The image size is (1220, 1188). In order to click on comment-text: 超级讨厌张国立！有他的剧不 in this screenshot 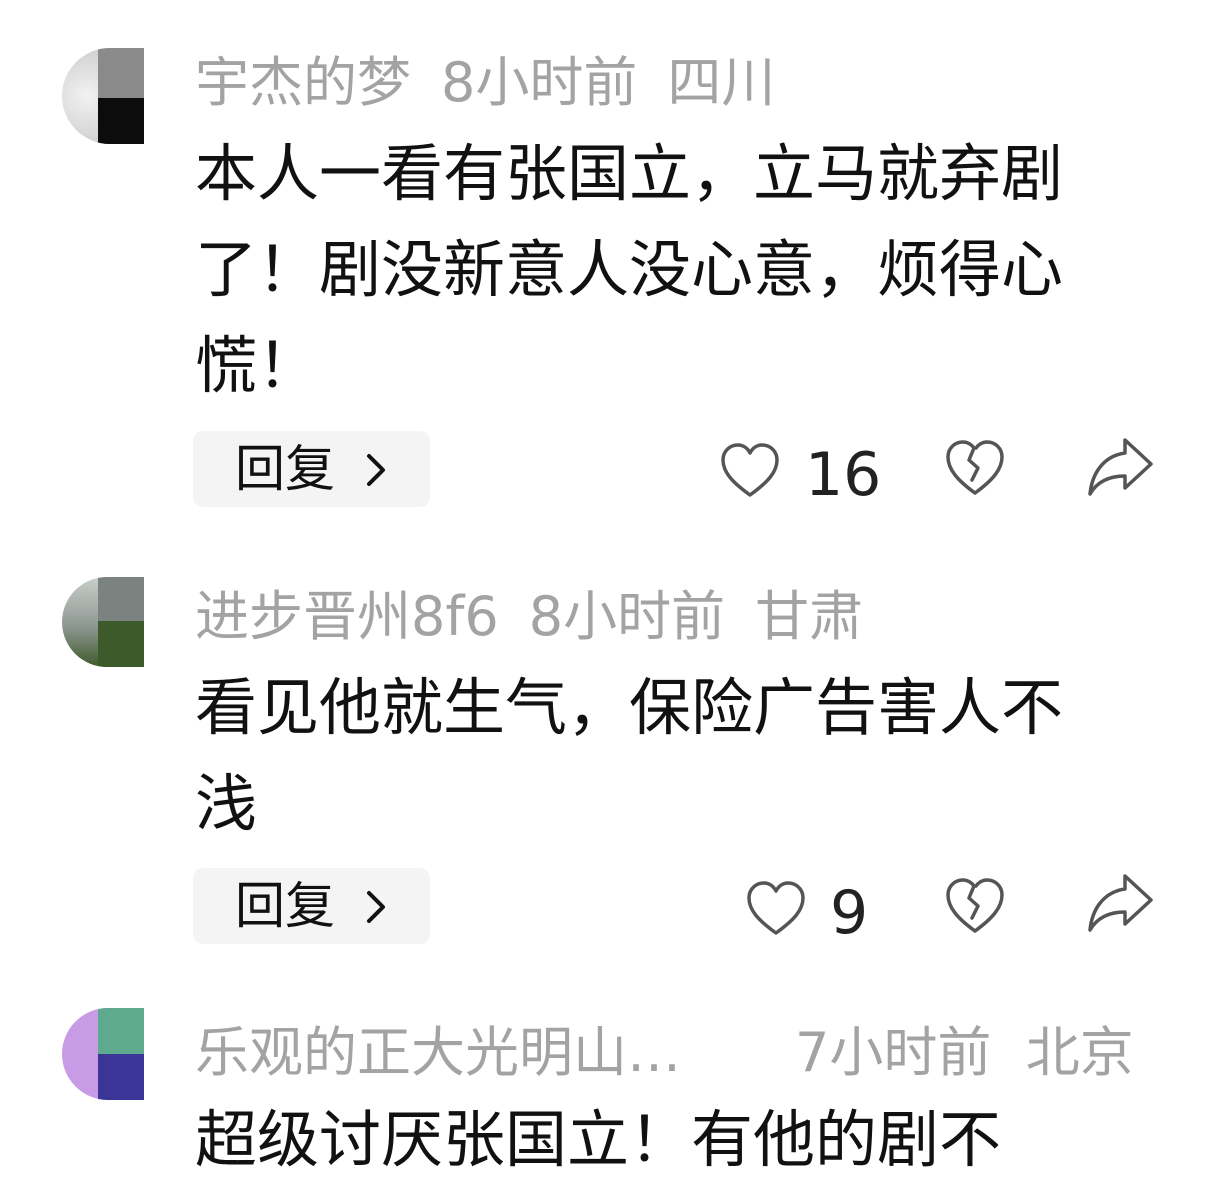, I will do `click(675, 1140)`.